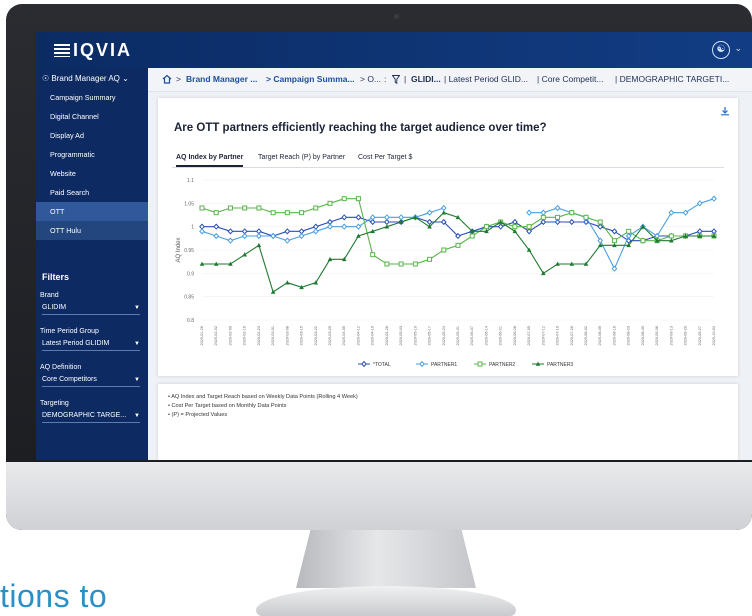  What do you see at coordinates (92, 173) in the screenshot?
I see `sidebar-item-website: Website` at bounding box center [92, 173].